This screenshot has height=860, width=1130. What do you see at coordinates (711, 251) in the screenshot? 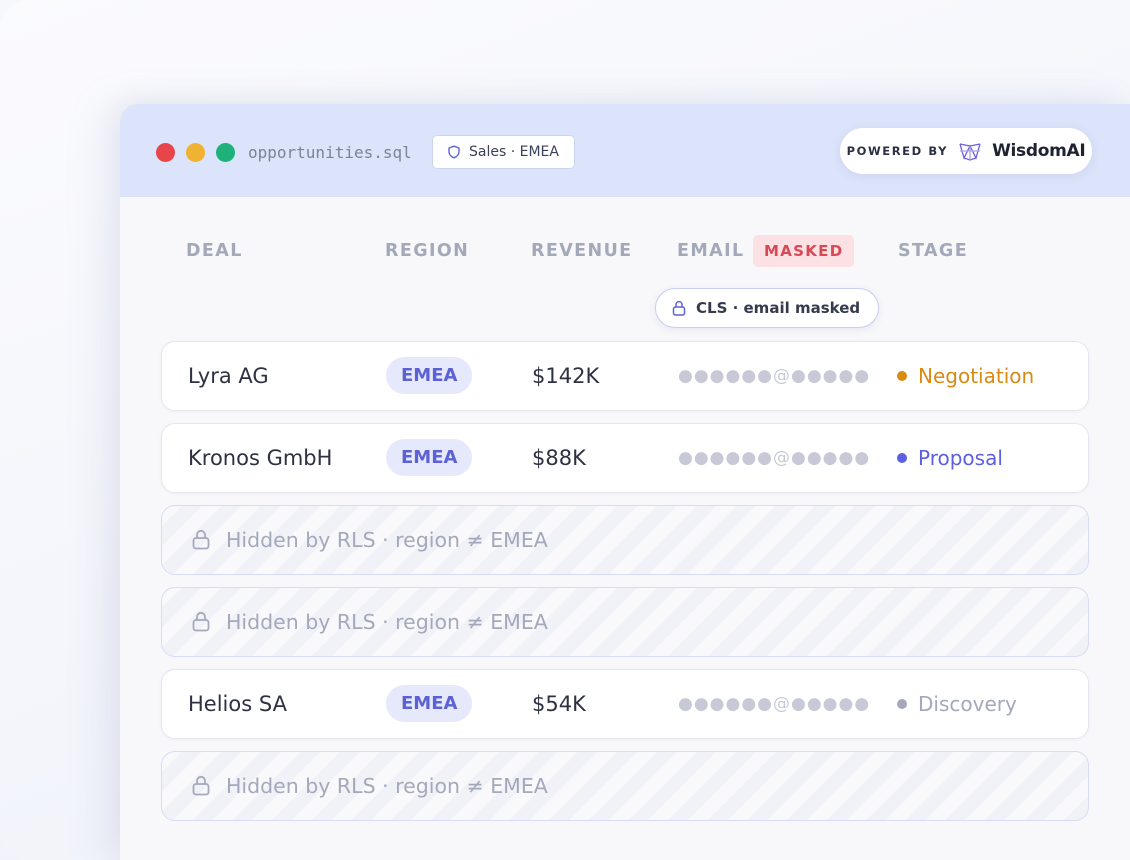
I see `column-header-email: EMAIL` at bounding box center [711, 251].